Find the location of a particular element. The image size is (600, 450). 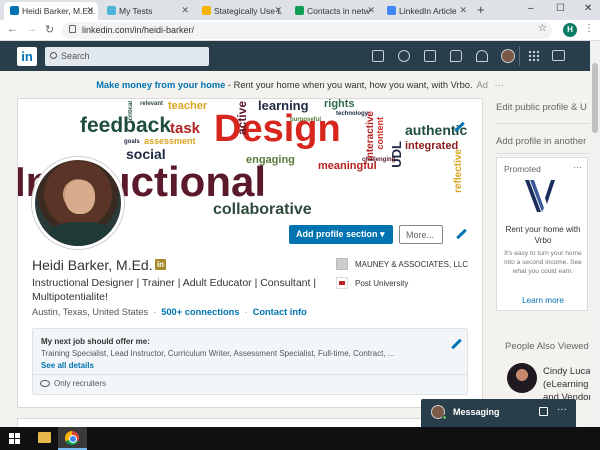

ad-tag: Ad is located at coordinates (482, 85).